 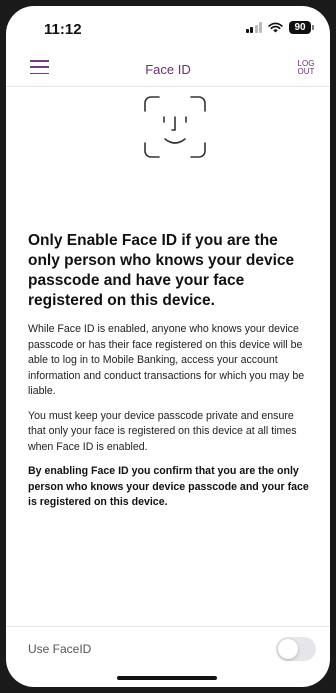 What do you see at coordinates (63, 29) in the screenshot?
I see `status-time: 11:12` at bounding box center [63, 29].